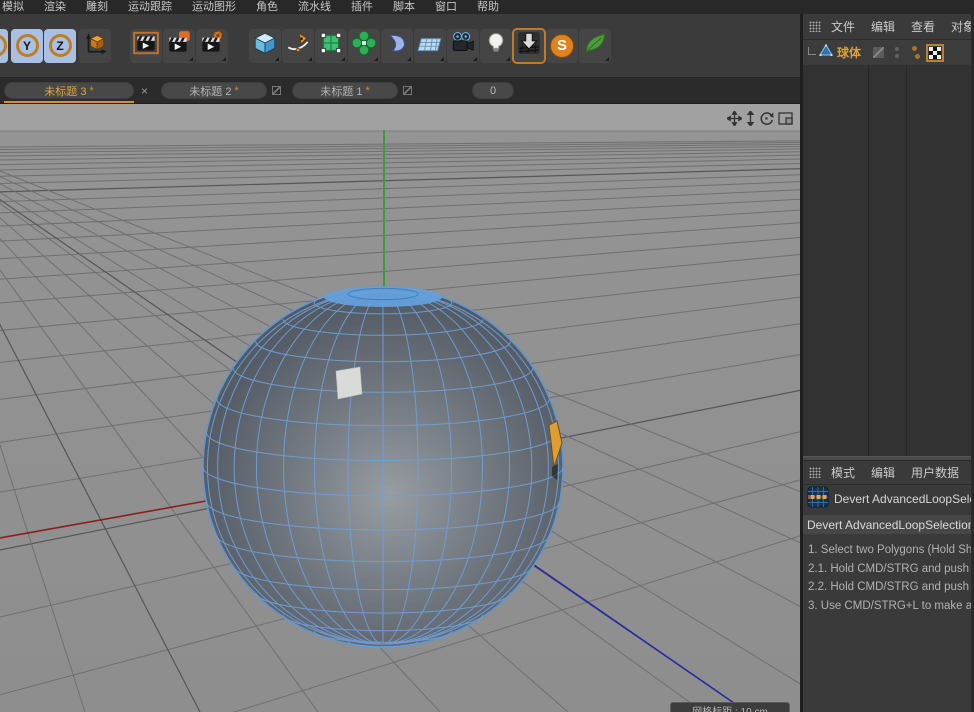  I want to click on menu-plugins: 插件, so click(362, 7).